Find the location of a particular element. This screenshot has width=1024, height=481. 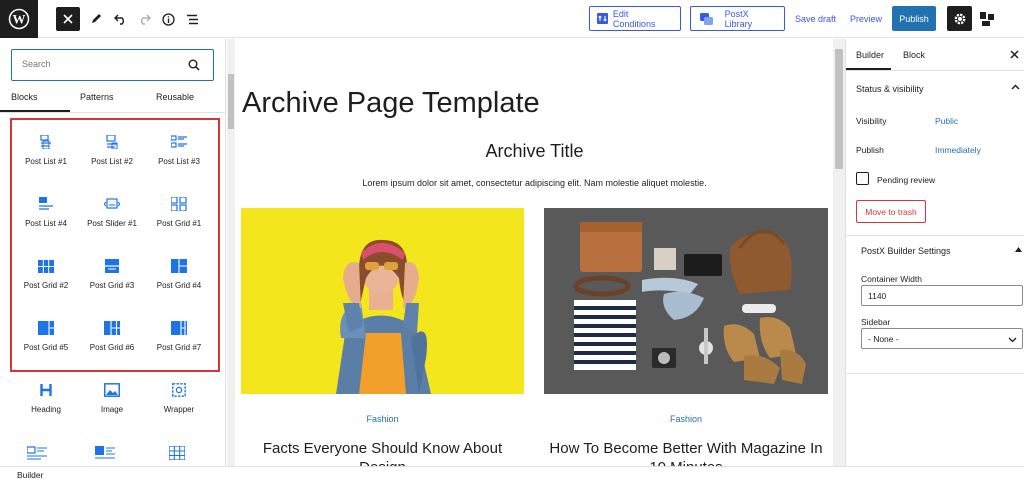

container-width-value: 1140 is located at coordinates (877, 295).